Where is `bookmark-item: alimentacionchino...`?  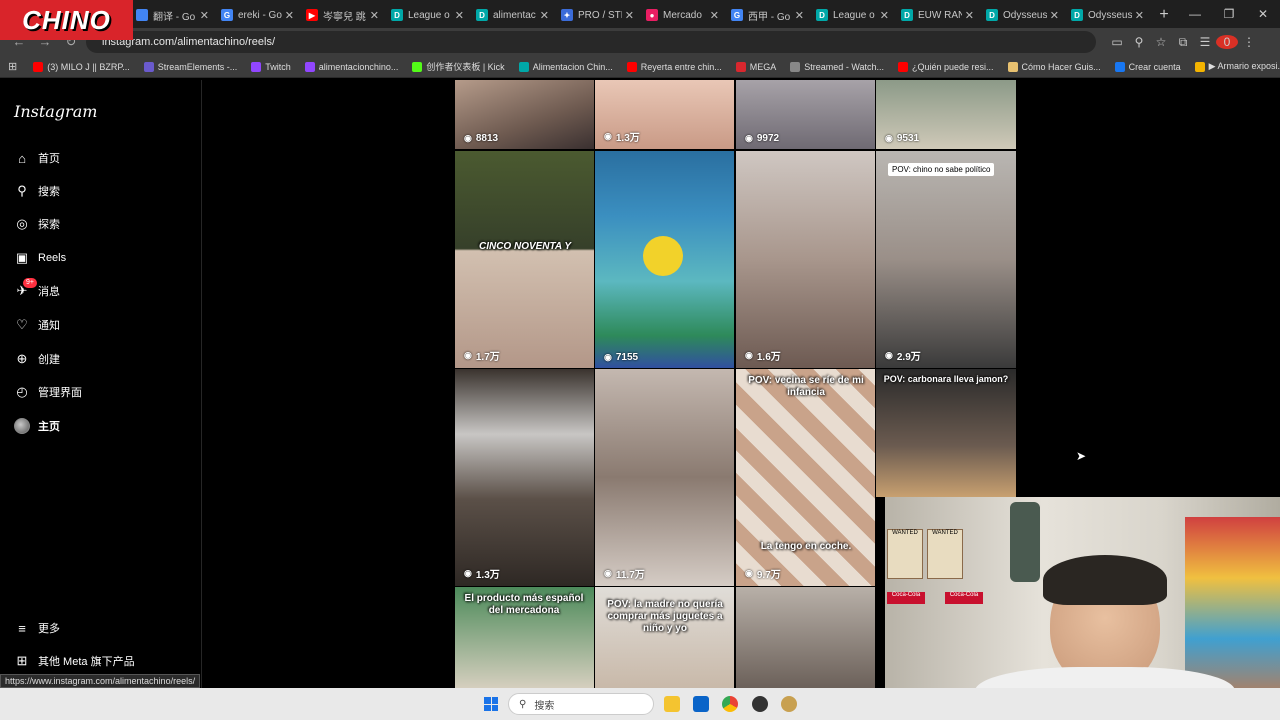 bookmark-item: alimentacionchino... is located at coordinates (351, 66).